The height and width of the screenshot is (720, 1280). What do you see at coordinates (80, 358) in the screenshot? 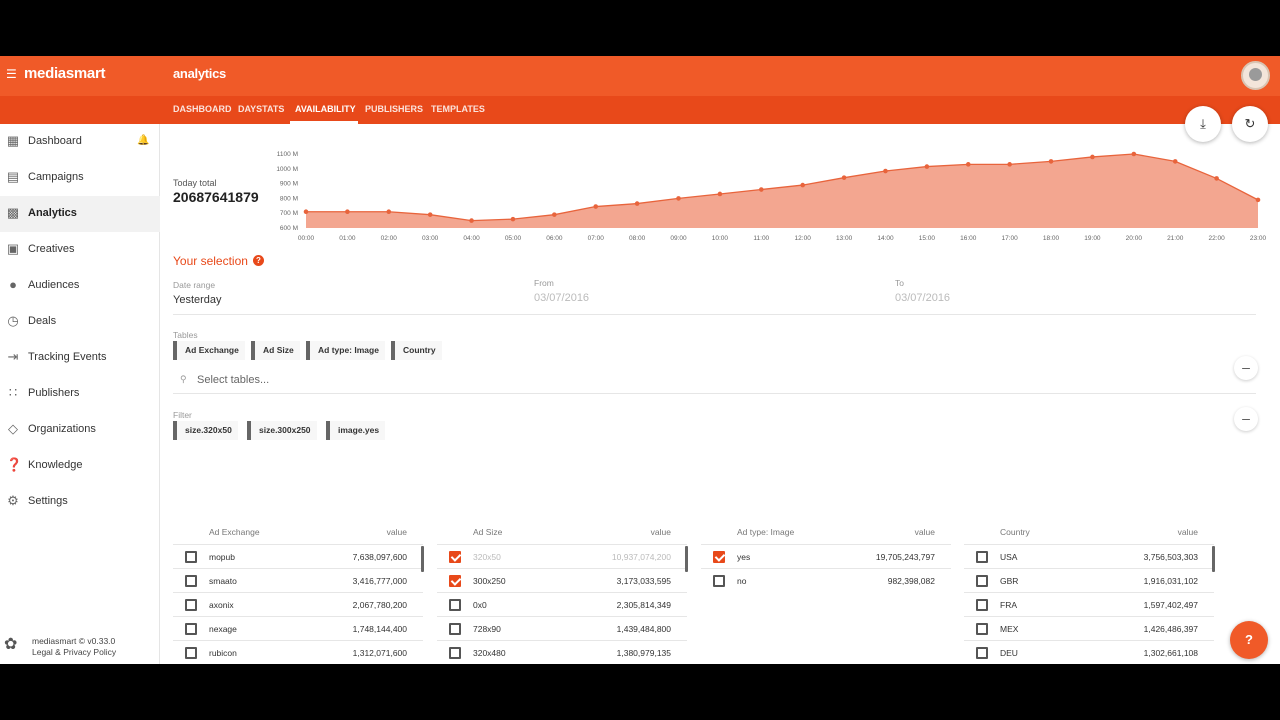
I see `sidebar-item-tracking-events: ⇥ Tracking Events` at bounding box center [80, 358].